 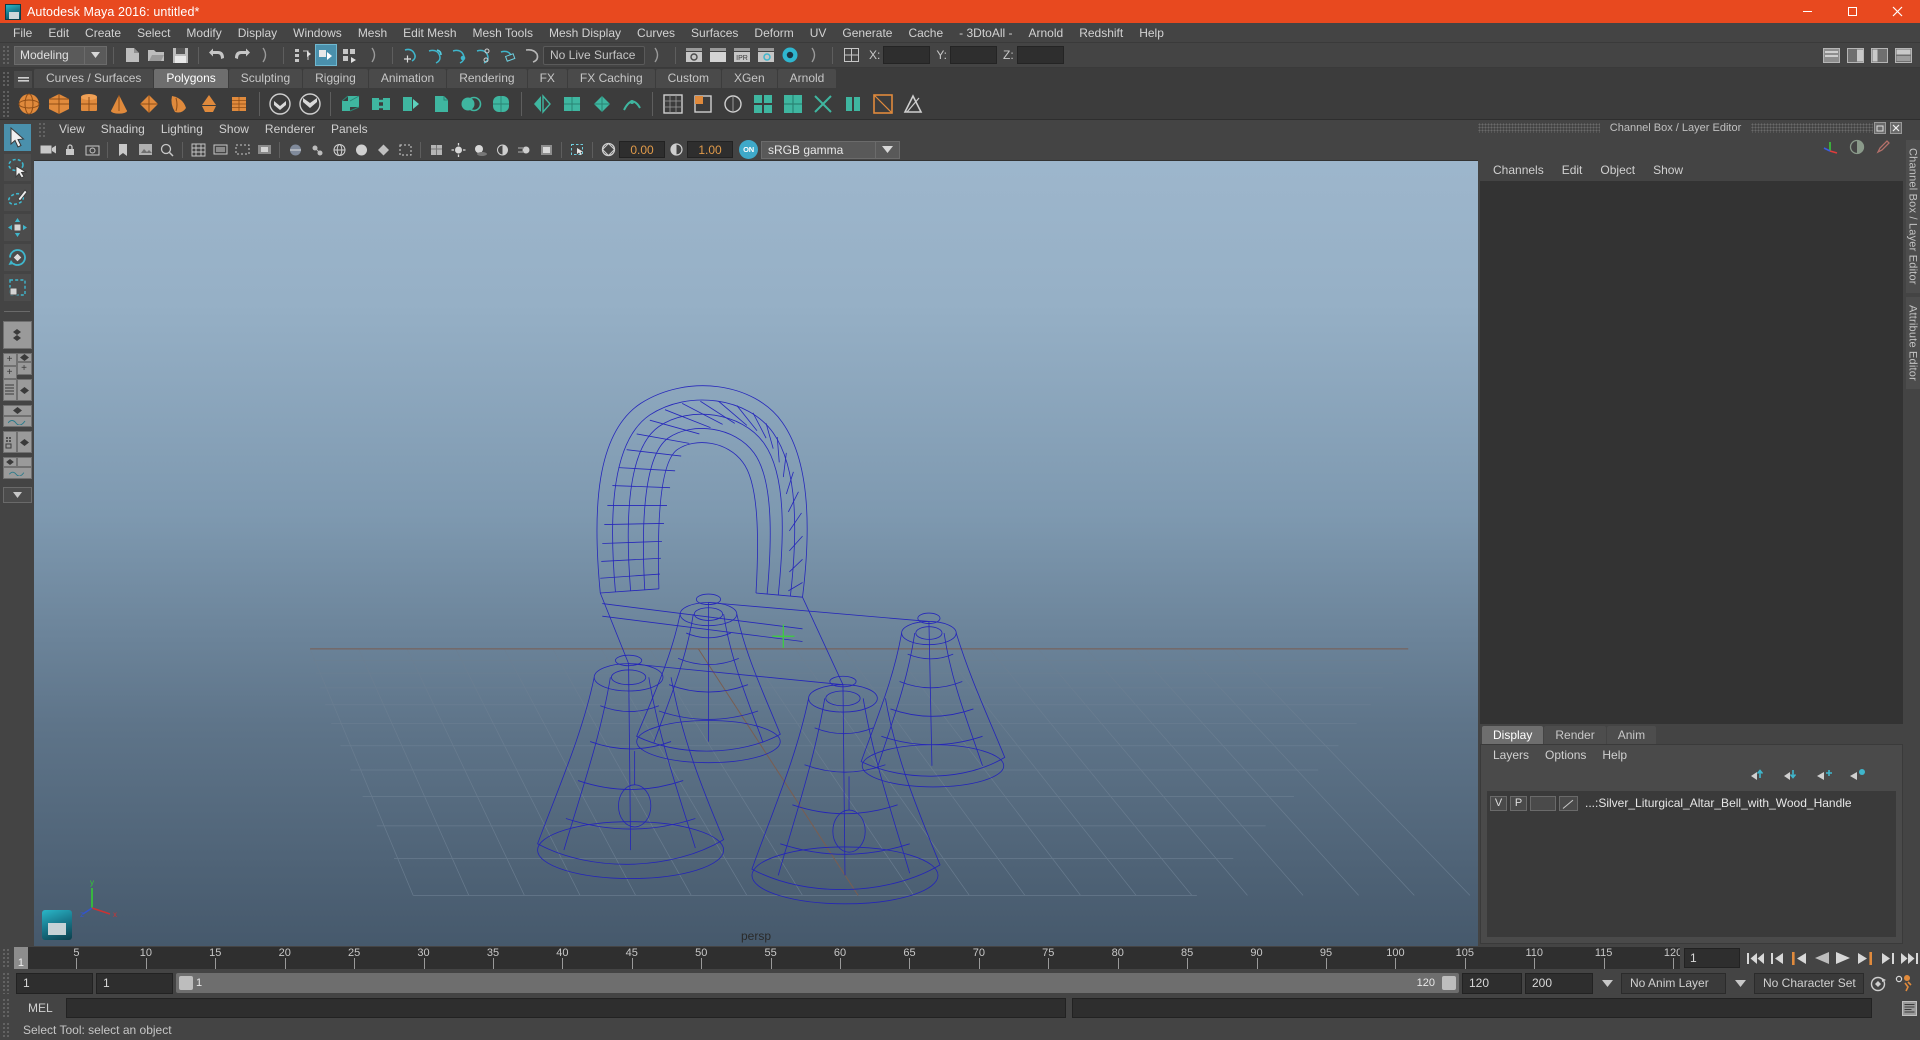 What do you see at coordinates (310, 104) in the screenshot?
I see `poly-separate-icon` at bounding box center [310, 104].